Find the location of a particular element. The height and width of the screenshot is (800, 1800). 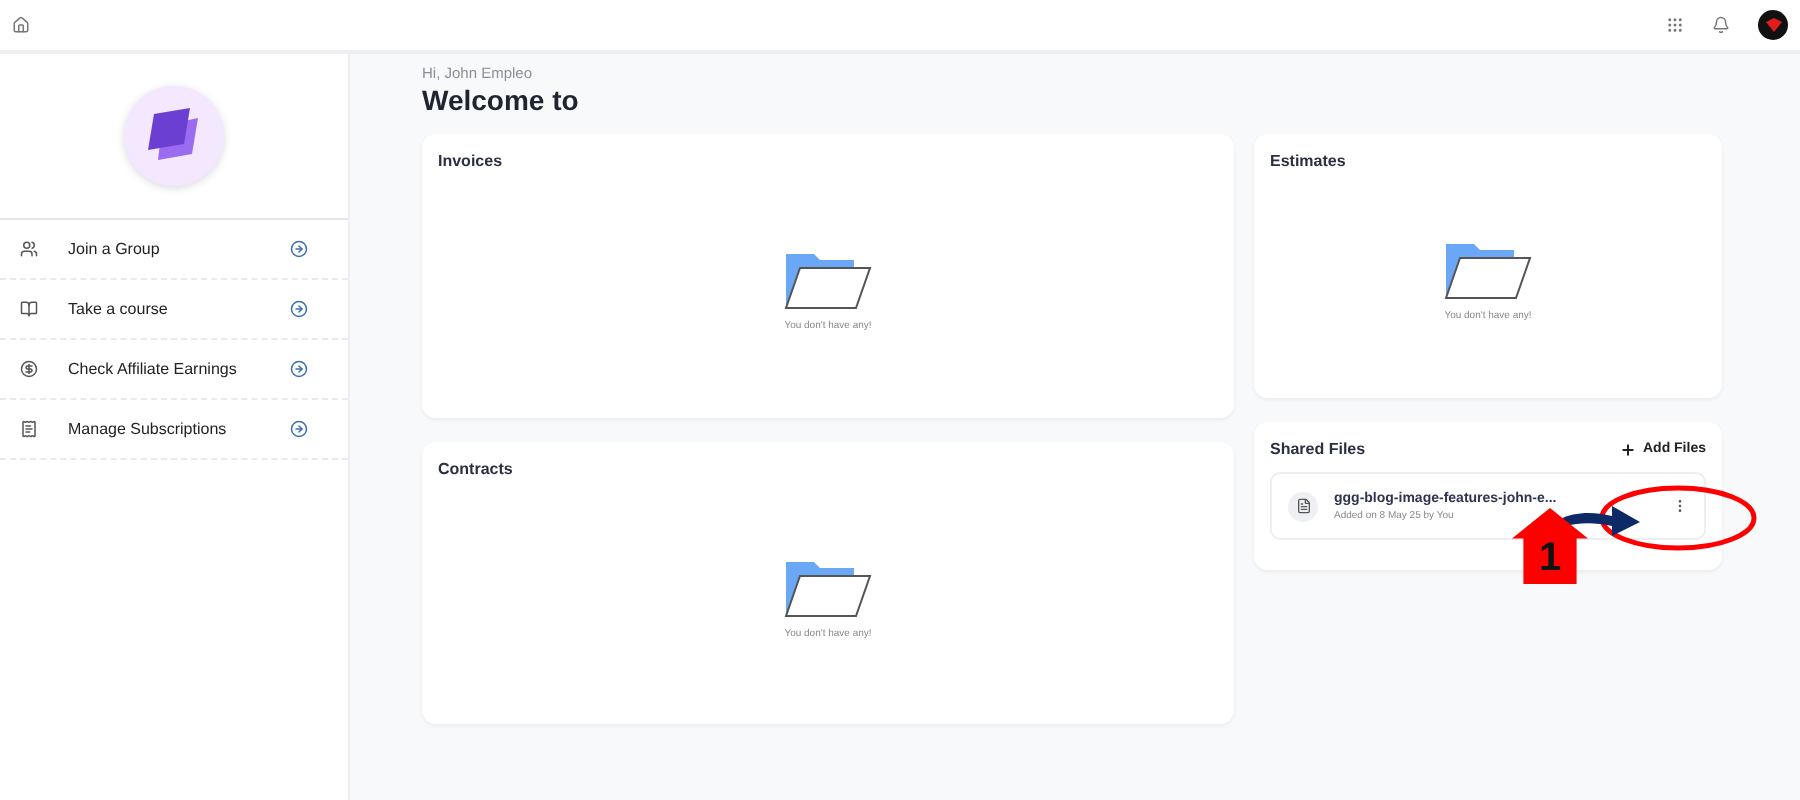

sidebar-item: Join a Group is located at coordinates (174, 250).